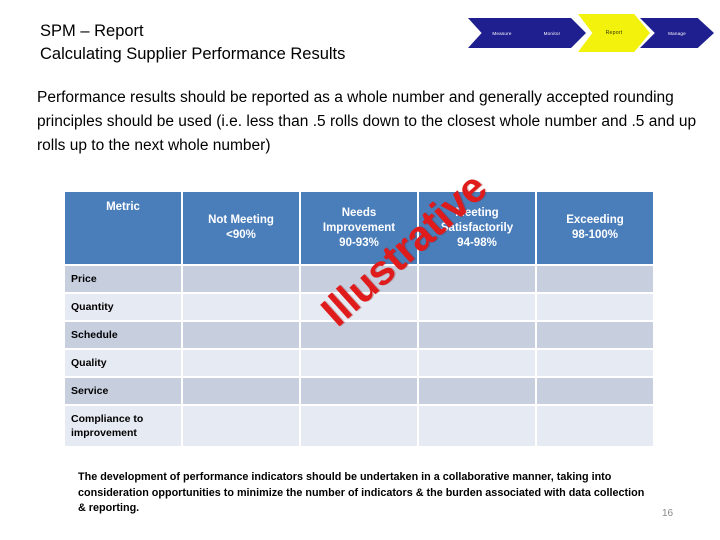 Image resolution: width=720 pixels, height=540 pixels. Describe the element at coordinates (359, 212) in the screenshot. I see `column-header-needs-improvement-line1: Needs` at that location.